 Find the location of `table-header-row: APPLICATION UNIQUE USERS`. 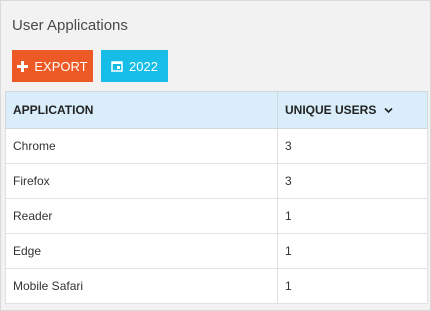

table-header-row: APPLICATION UNIQUE USERS is located at coordinates (216, 110).